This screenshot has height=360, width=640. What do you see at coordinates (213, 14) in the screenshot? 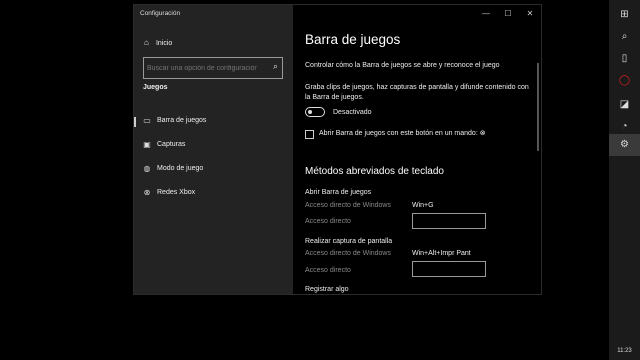
I see `title-bar: Configuración` at bounding box center [213, 14].